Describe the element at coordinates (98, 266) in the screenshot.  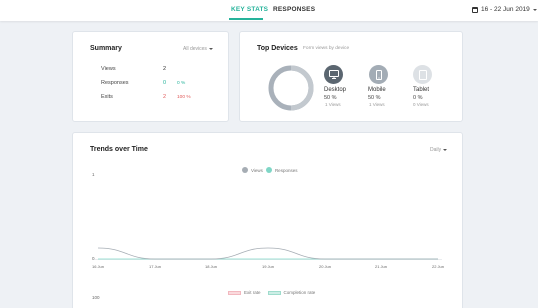
I see `x-tick: 16 Jun` at that location.